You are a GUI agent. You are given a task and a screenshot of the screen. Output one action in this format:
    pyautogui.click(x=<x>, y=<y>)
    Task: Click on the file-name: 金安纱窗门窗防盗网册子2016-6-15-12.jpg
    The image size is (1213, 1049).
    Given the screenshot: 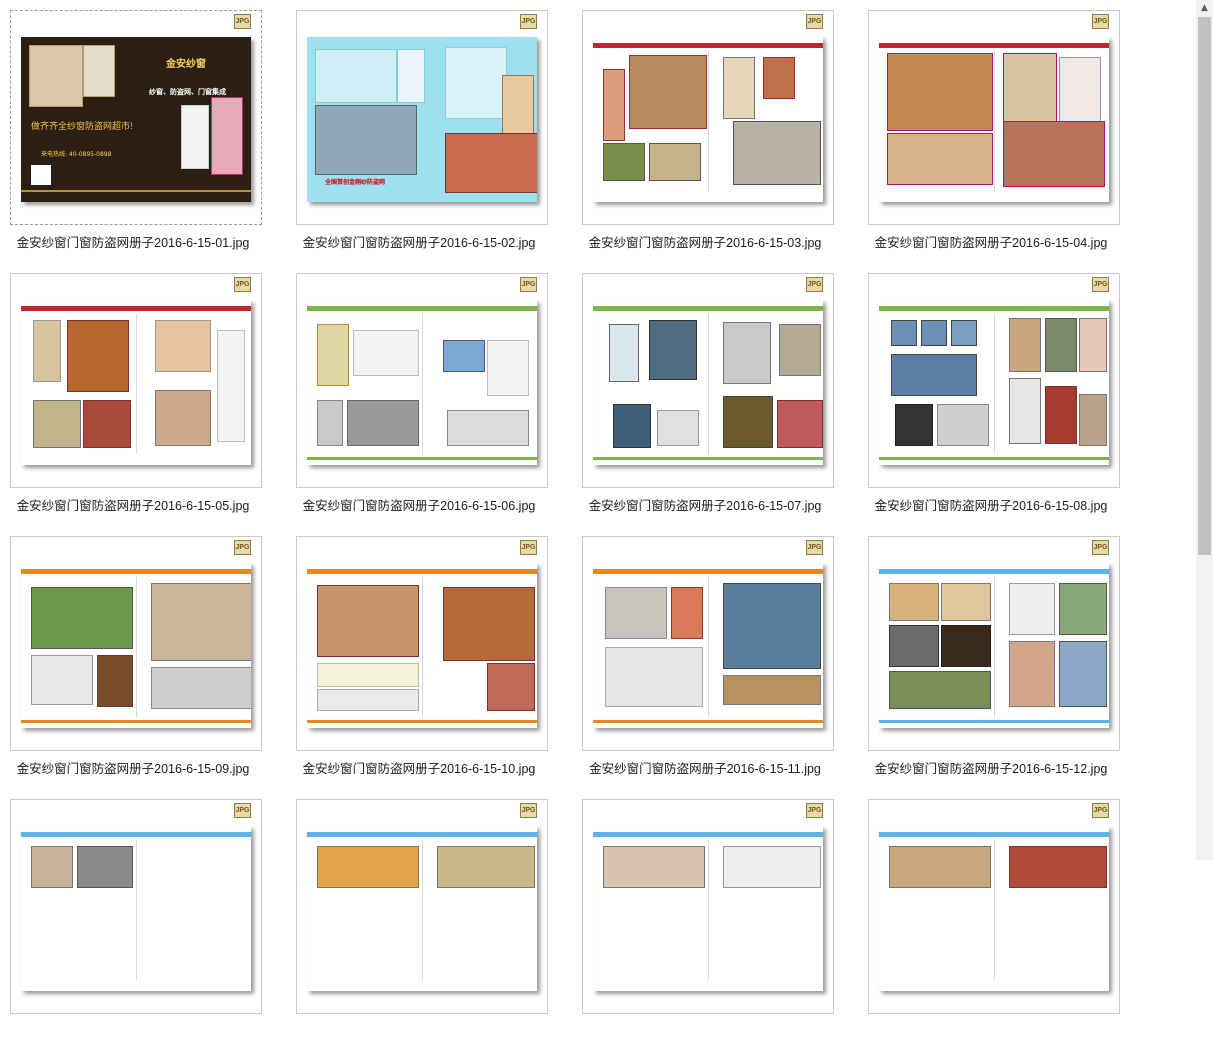 What is the action you would take?
    pyautogui.click(x=991, y=767)
    